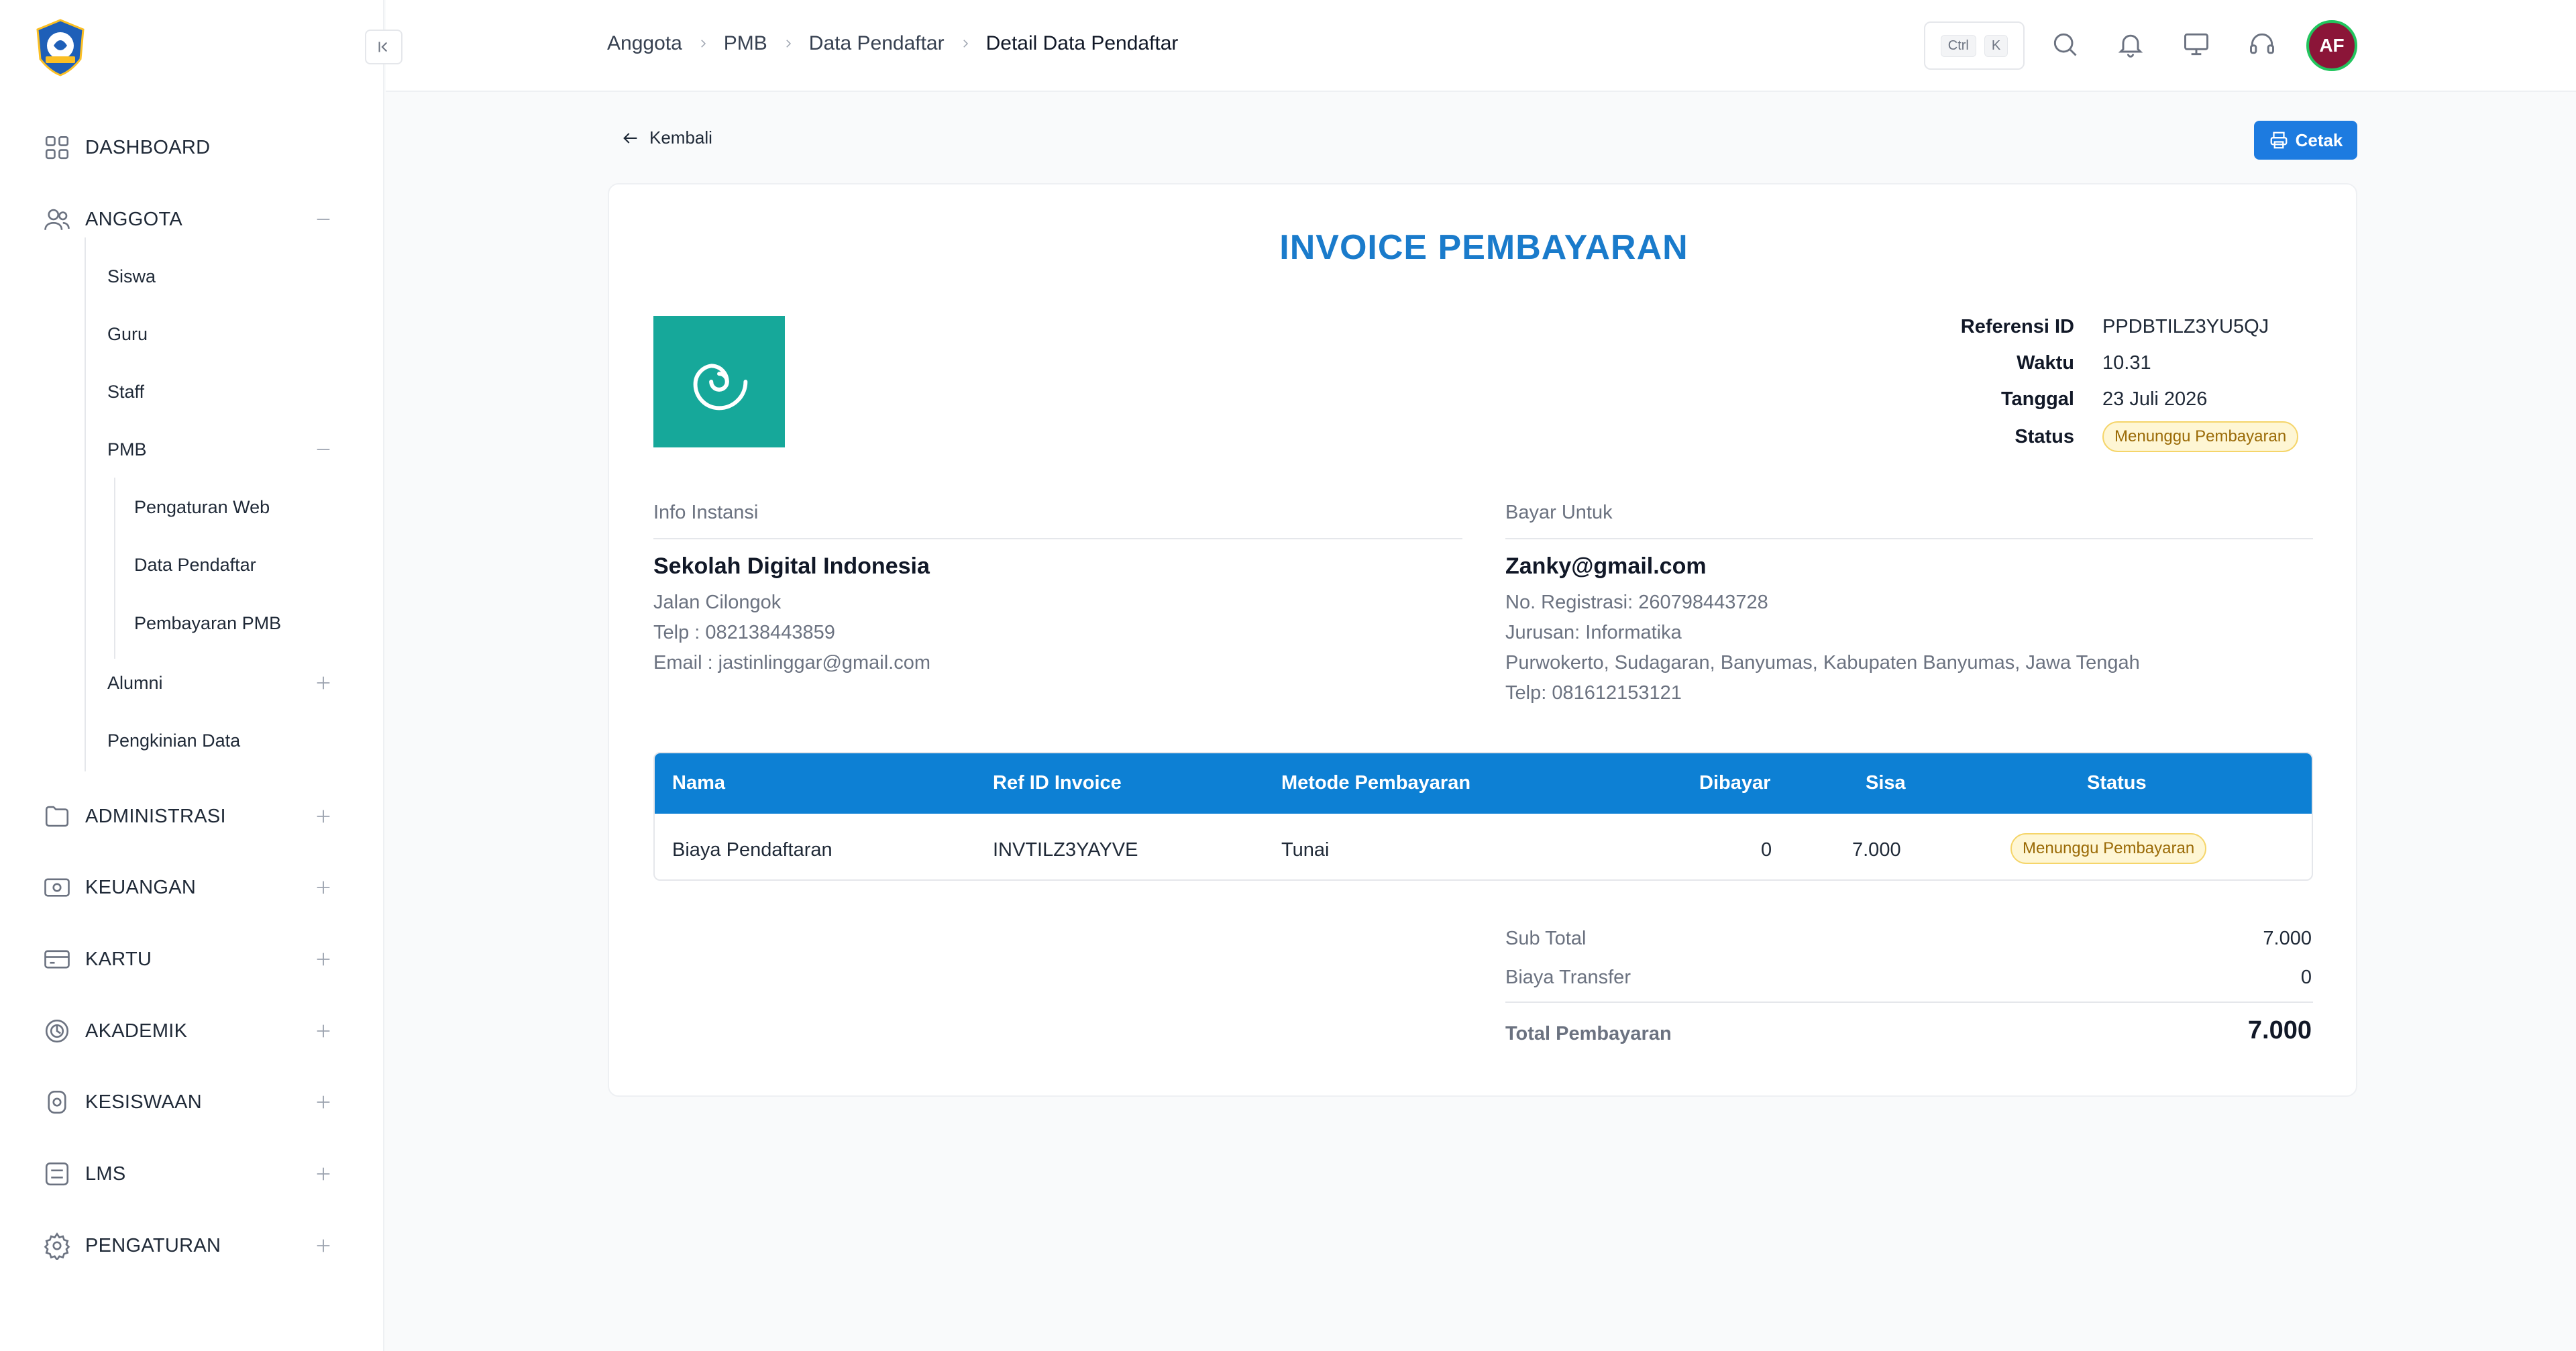 This screenshot has width=2576, height=1351. I want to click on date-label: Tanggal, so click(2037, 399).